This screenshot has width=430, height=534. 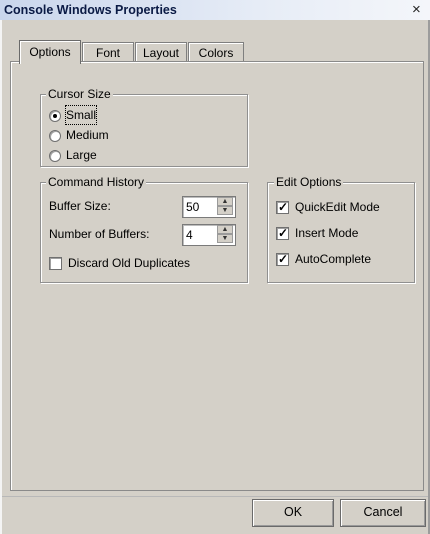 What do you see at coordinates (215, 496) in the screenshot?
I see `button-area-separator` at bounding box center [215, 496].